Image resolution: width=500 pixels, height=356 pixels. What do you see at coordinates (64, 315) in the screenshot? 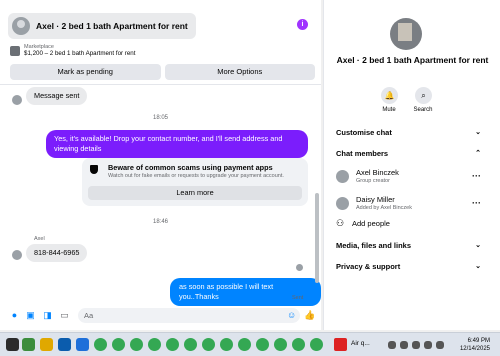
I see `gif-icon: ▭` at bounding box center [64, 315].